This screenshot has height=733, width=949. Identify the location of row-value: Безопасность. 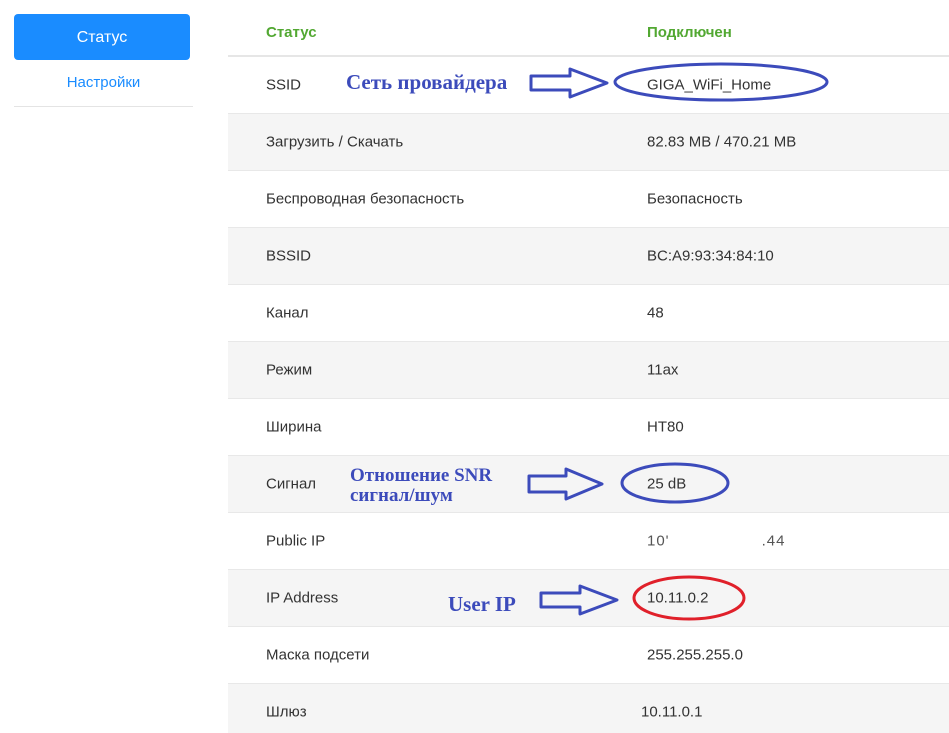
(695, 199).